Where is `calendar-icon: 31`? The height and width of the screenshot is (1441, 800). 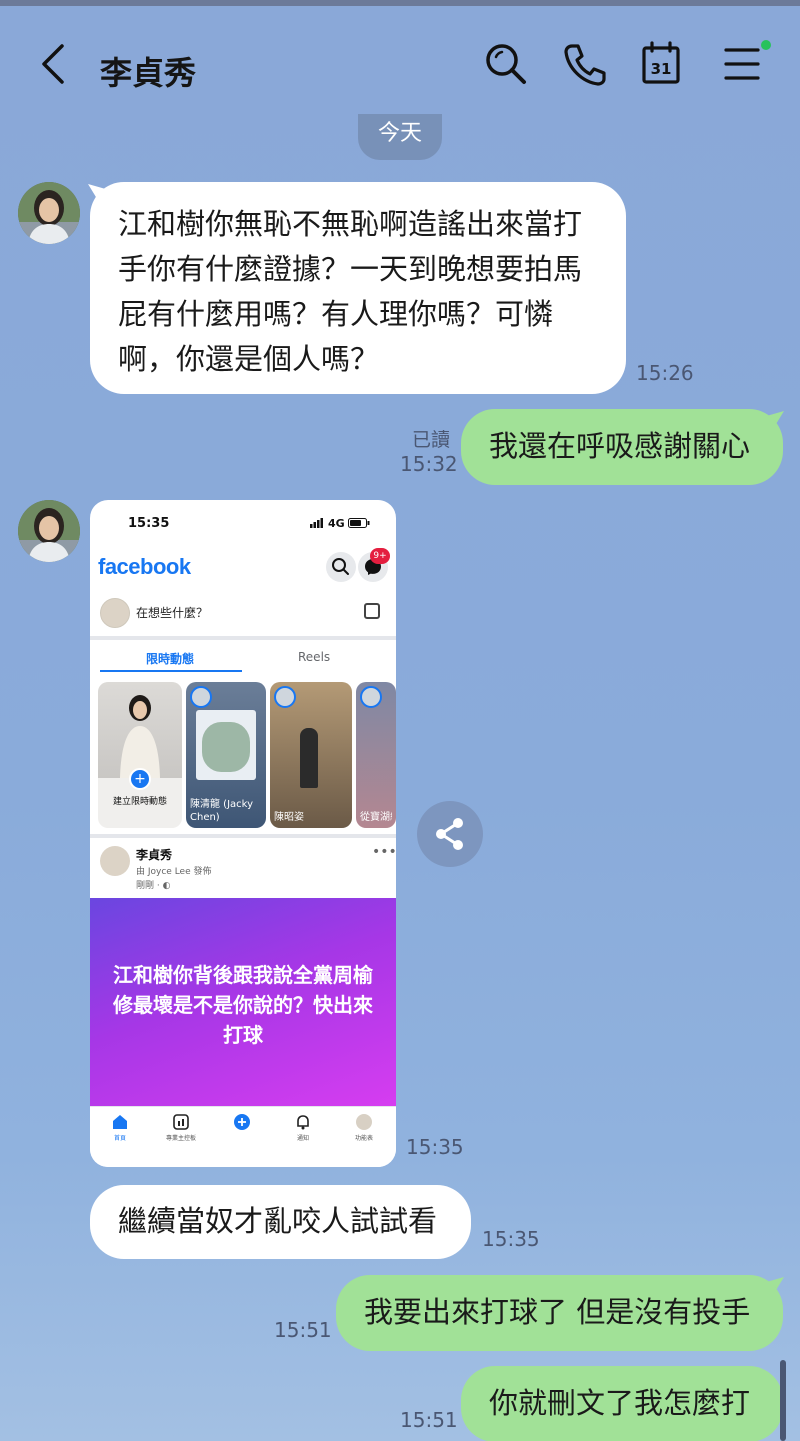
calendar-icon: 31 is located at coordinates (661, 62).